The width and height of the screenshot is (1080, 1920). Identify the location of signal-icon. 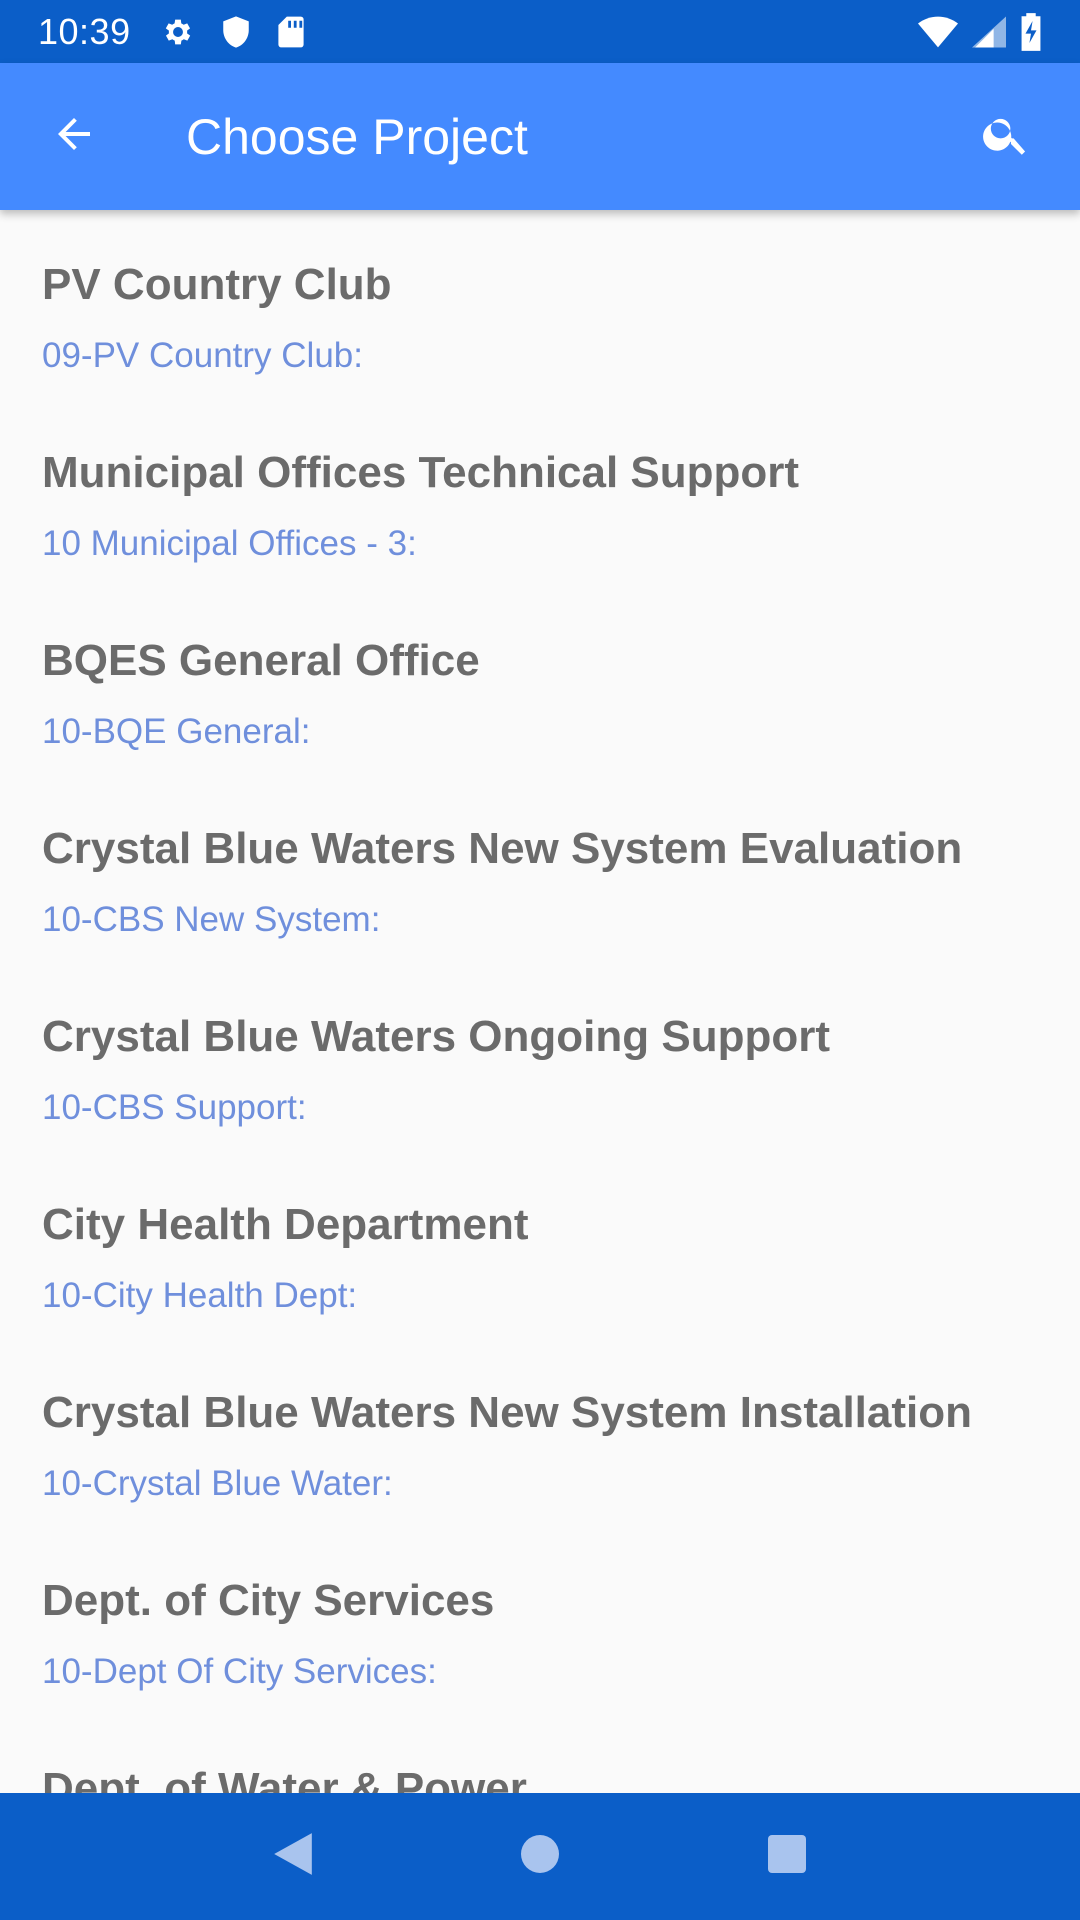
(989, 32).